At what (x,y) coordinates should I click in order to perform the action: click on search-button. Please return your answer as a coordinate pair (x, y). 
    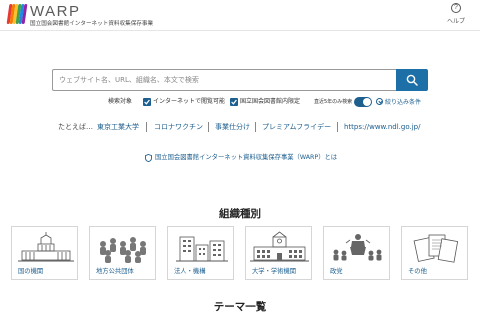
    Looking at the image, I should click on (412, 80).